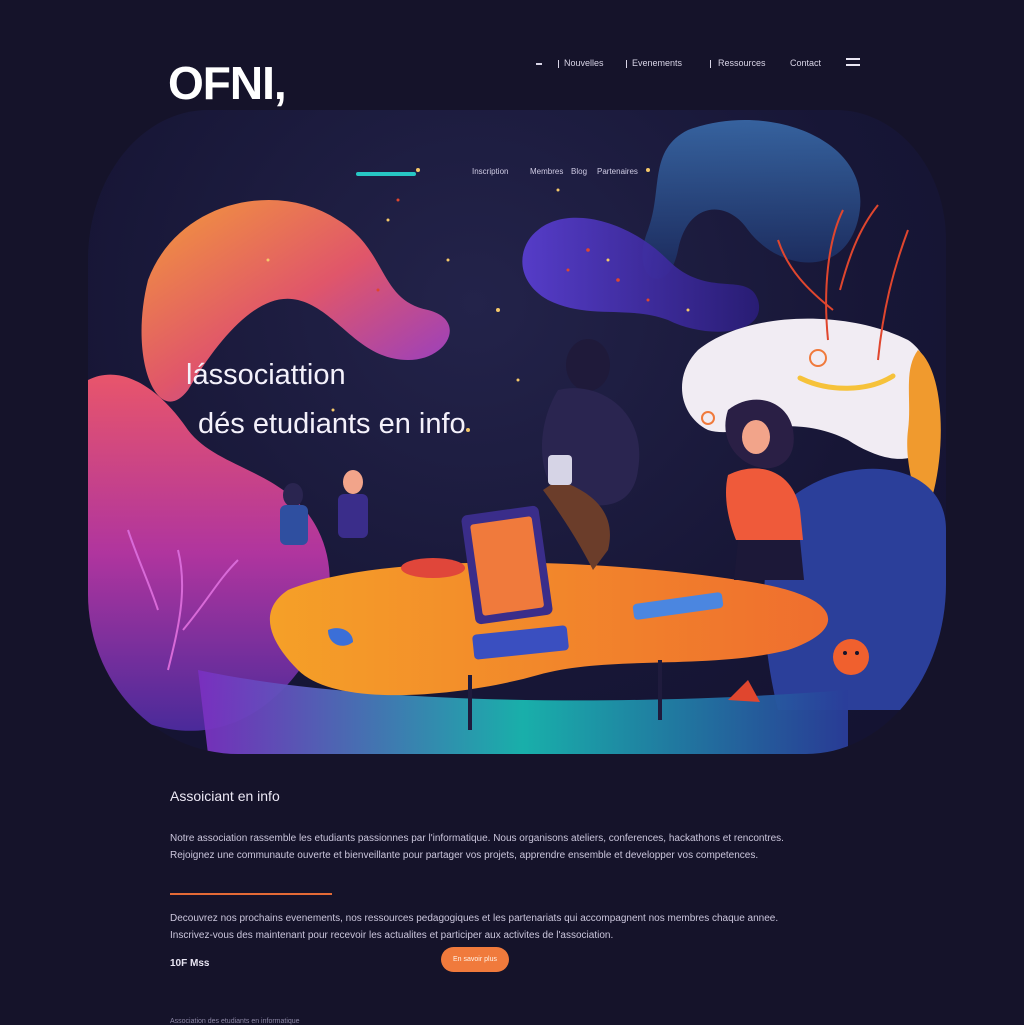 Image resolution: width=1024 pixels, height=1025 pixels. Describe the element at coordinates (251, 894) in the screenshot. I see `section-divider` at that location.